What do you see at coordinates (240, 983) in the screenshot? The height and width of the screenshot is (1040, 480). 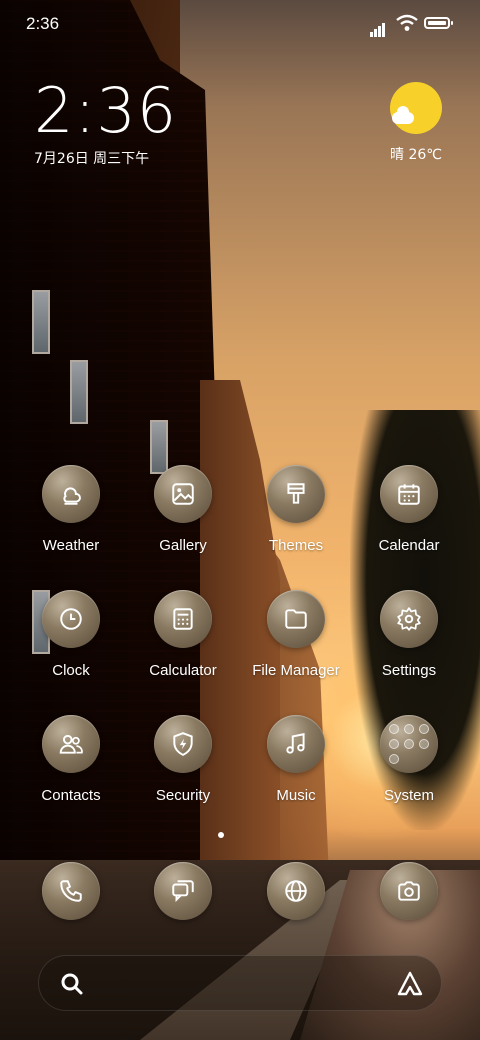 I see `search-bar` at bounding box center [240, 983].